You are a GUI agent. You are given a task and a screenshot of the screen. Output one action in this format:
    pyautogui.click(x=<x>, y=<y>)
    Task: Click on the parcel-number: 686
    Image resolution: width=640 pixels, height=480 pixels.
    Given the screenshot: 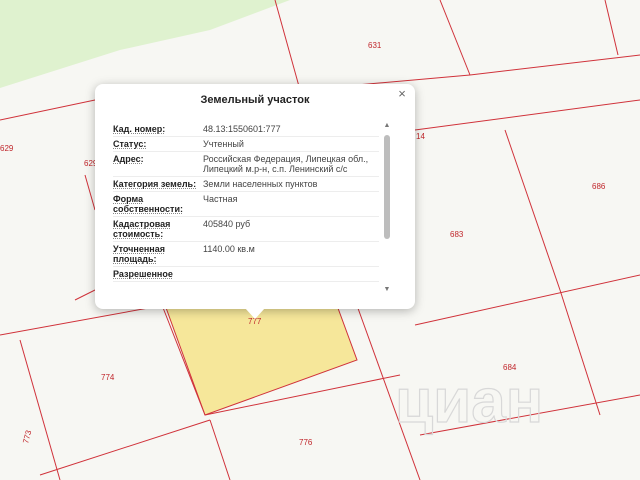 What is the action you would take?
    pyautogui.click(x=599, y=186)
    